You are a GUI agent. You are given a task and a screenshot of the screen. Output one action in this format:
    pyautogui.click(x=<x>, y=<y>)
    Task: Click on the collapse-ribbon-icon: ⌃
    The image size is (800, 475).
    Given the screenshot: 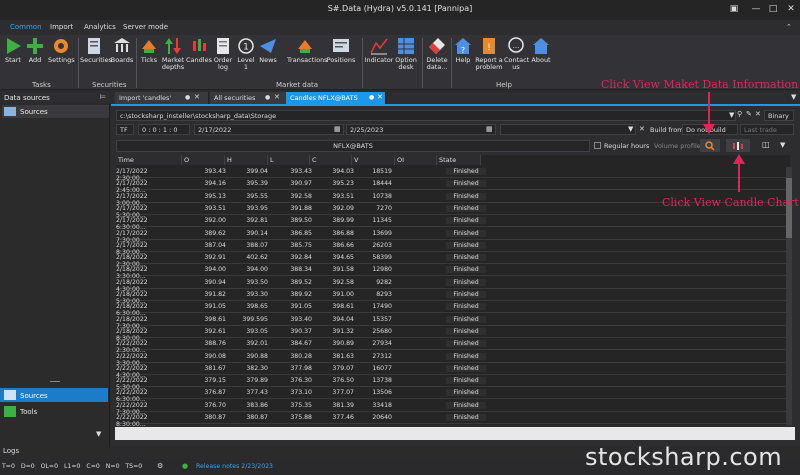 What is the action you would take?
    pyautogui.click(x=789, y=27)
    